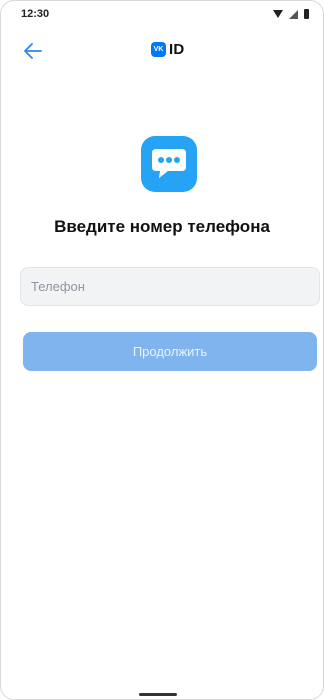 This screenshot has height=700, width=324. I want to click on status-bar: 12:30, so click(162, 13).